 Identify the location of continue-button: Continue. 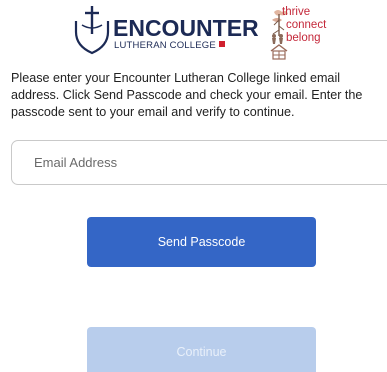
(201, 349).